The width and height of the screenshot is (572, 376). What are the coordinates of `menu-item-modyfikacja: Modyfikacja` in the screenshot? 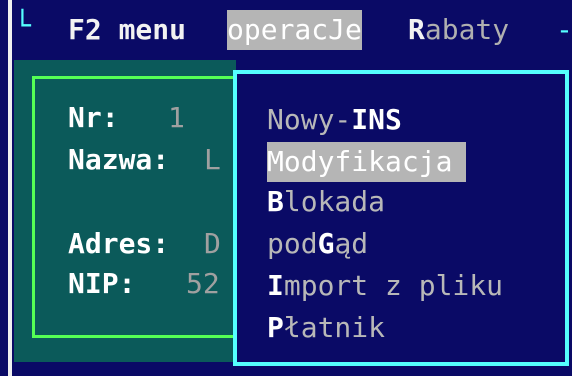 It's located at (367, 162).